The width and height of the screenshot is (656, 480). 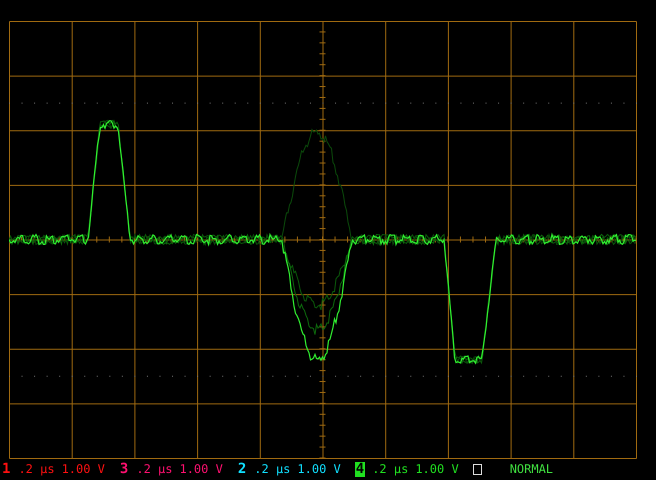 I want to click on channel-number: 4, so click(x=360, y=469).